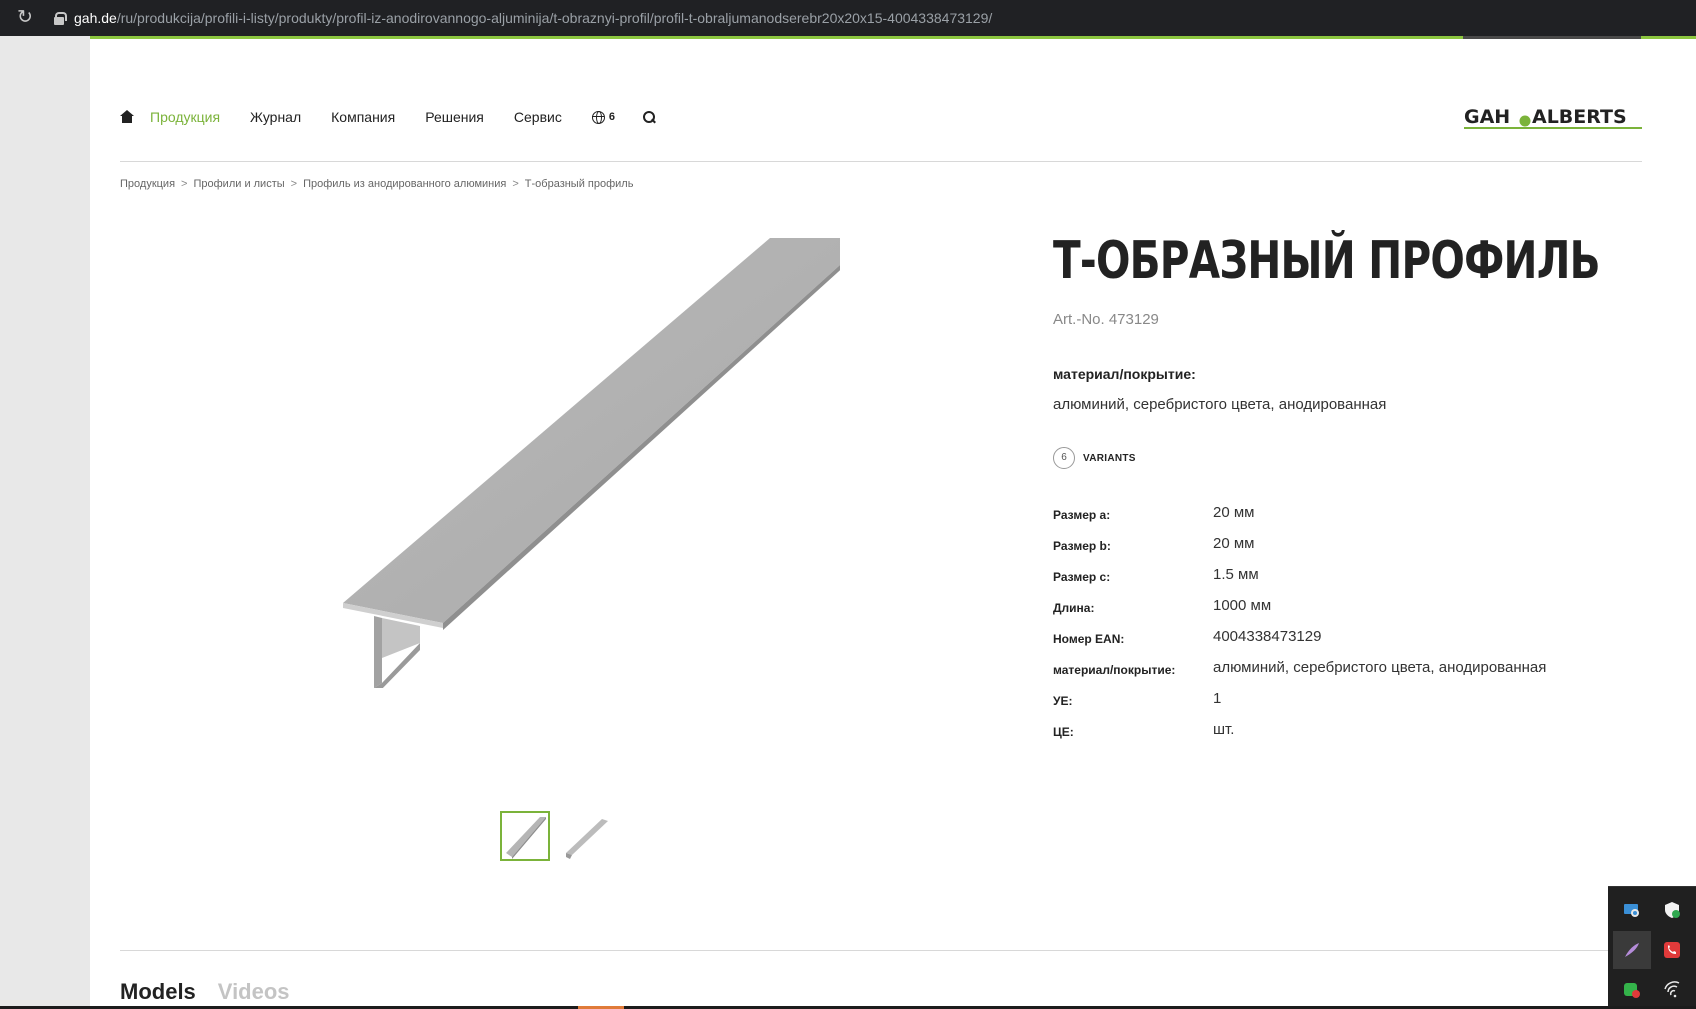  Describe the element at coordinates (1299, 543) in the screenshot. I see `spec-row: Размер b: 20 мм` at that location.